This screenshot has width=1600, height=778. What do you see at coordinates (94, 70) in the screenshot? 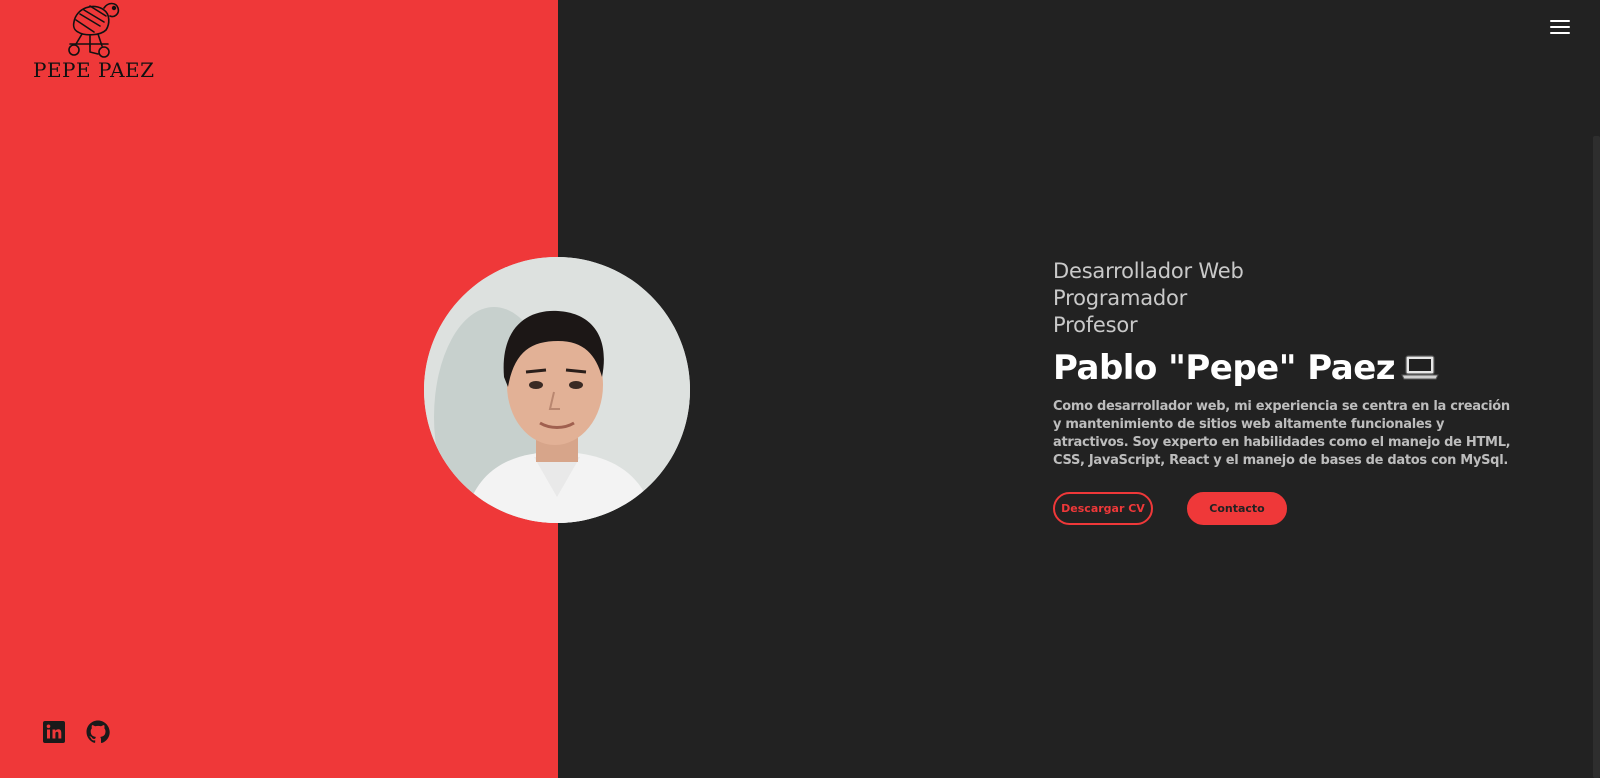
I see `logo-text: PEPE PAEZ` at bounding box center [94, 70].